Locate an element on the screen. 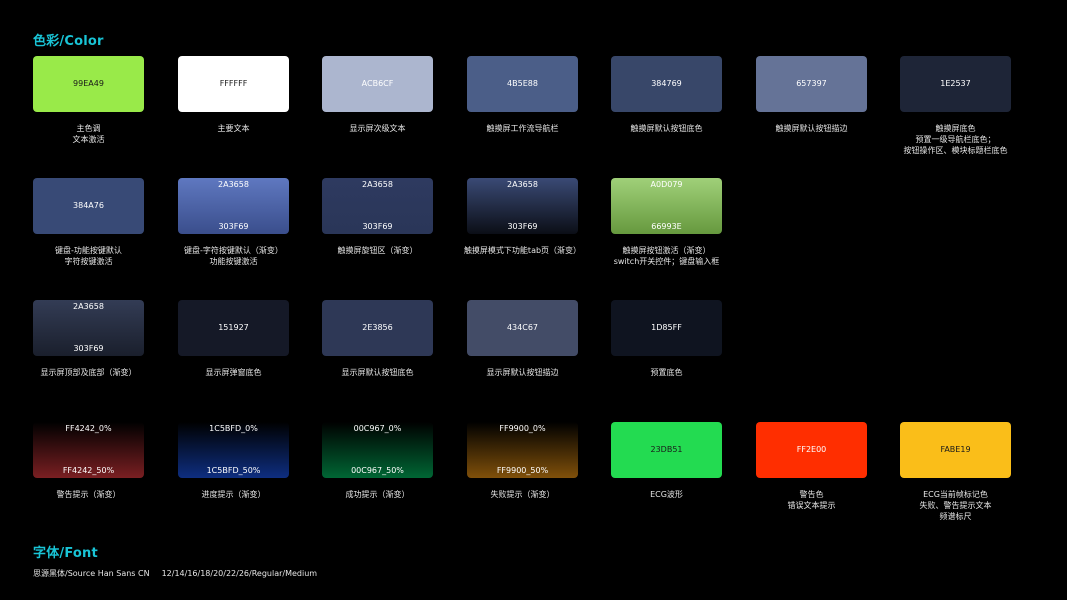 The height and width of the screenshot is (600, 1067). swatch-hex-label: 384A76 is located at coordinates (88, 205).